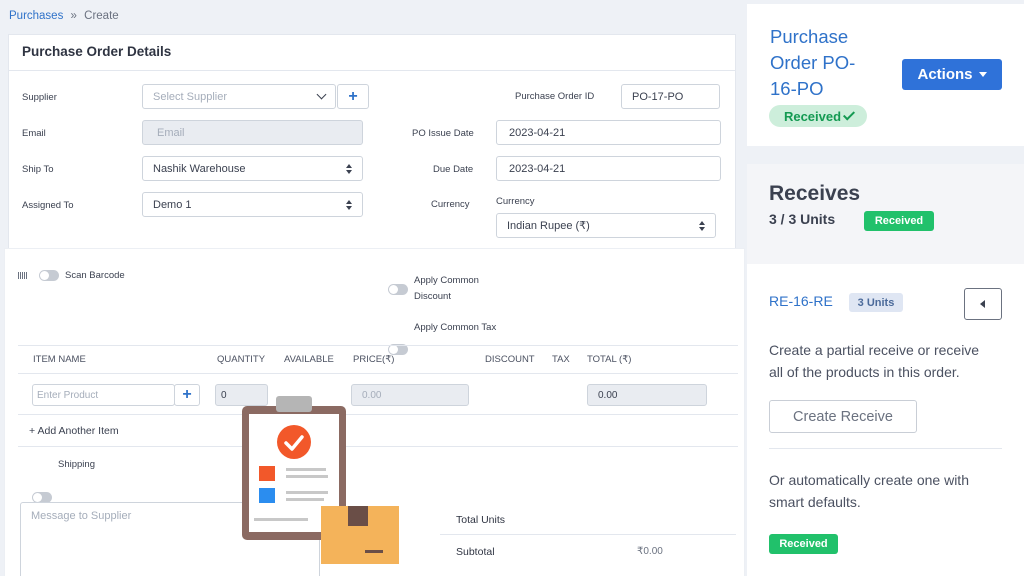  Describe the element at coordinates (199, 168) in the screenshot. I see `ship-to-value: Nashik Warehouse` at that location.